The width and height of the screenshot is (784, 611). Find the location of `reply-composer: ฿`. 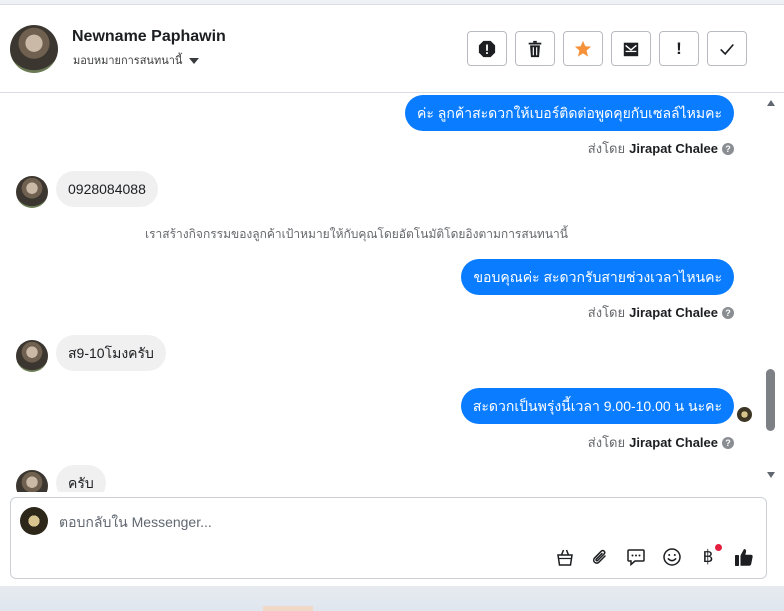

reply-composer: ฿ is located at coordinates (388, 538).